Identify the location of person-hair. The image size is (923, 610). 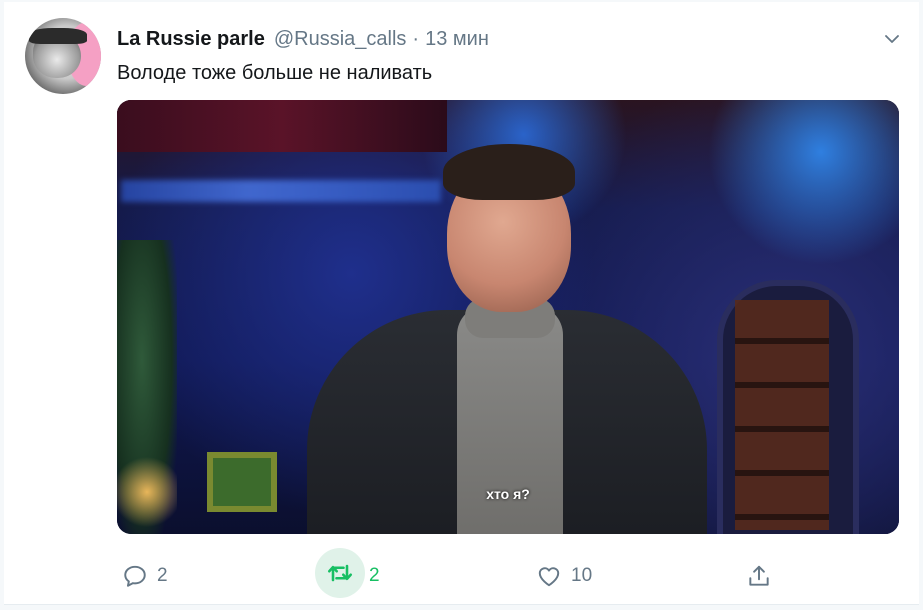
(509, 172).